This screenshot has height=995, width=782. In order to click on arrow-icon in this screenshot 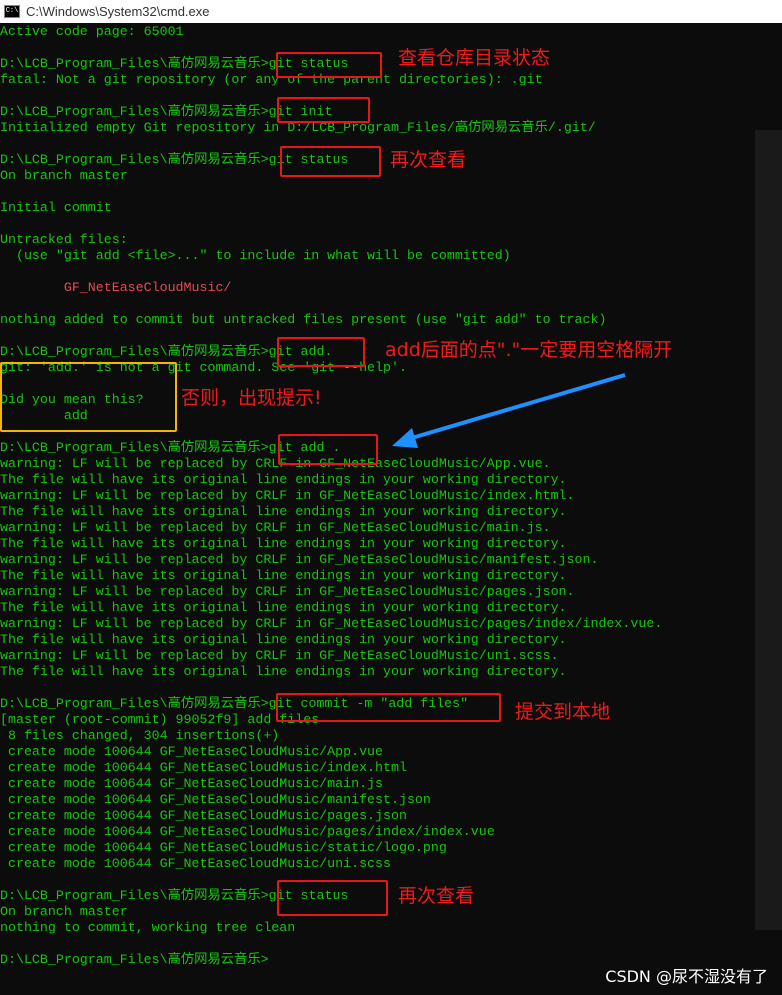, I will do `click(509, 410)`.